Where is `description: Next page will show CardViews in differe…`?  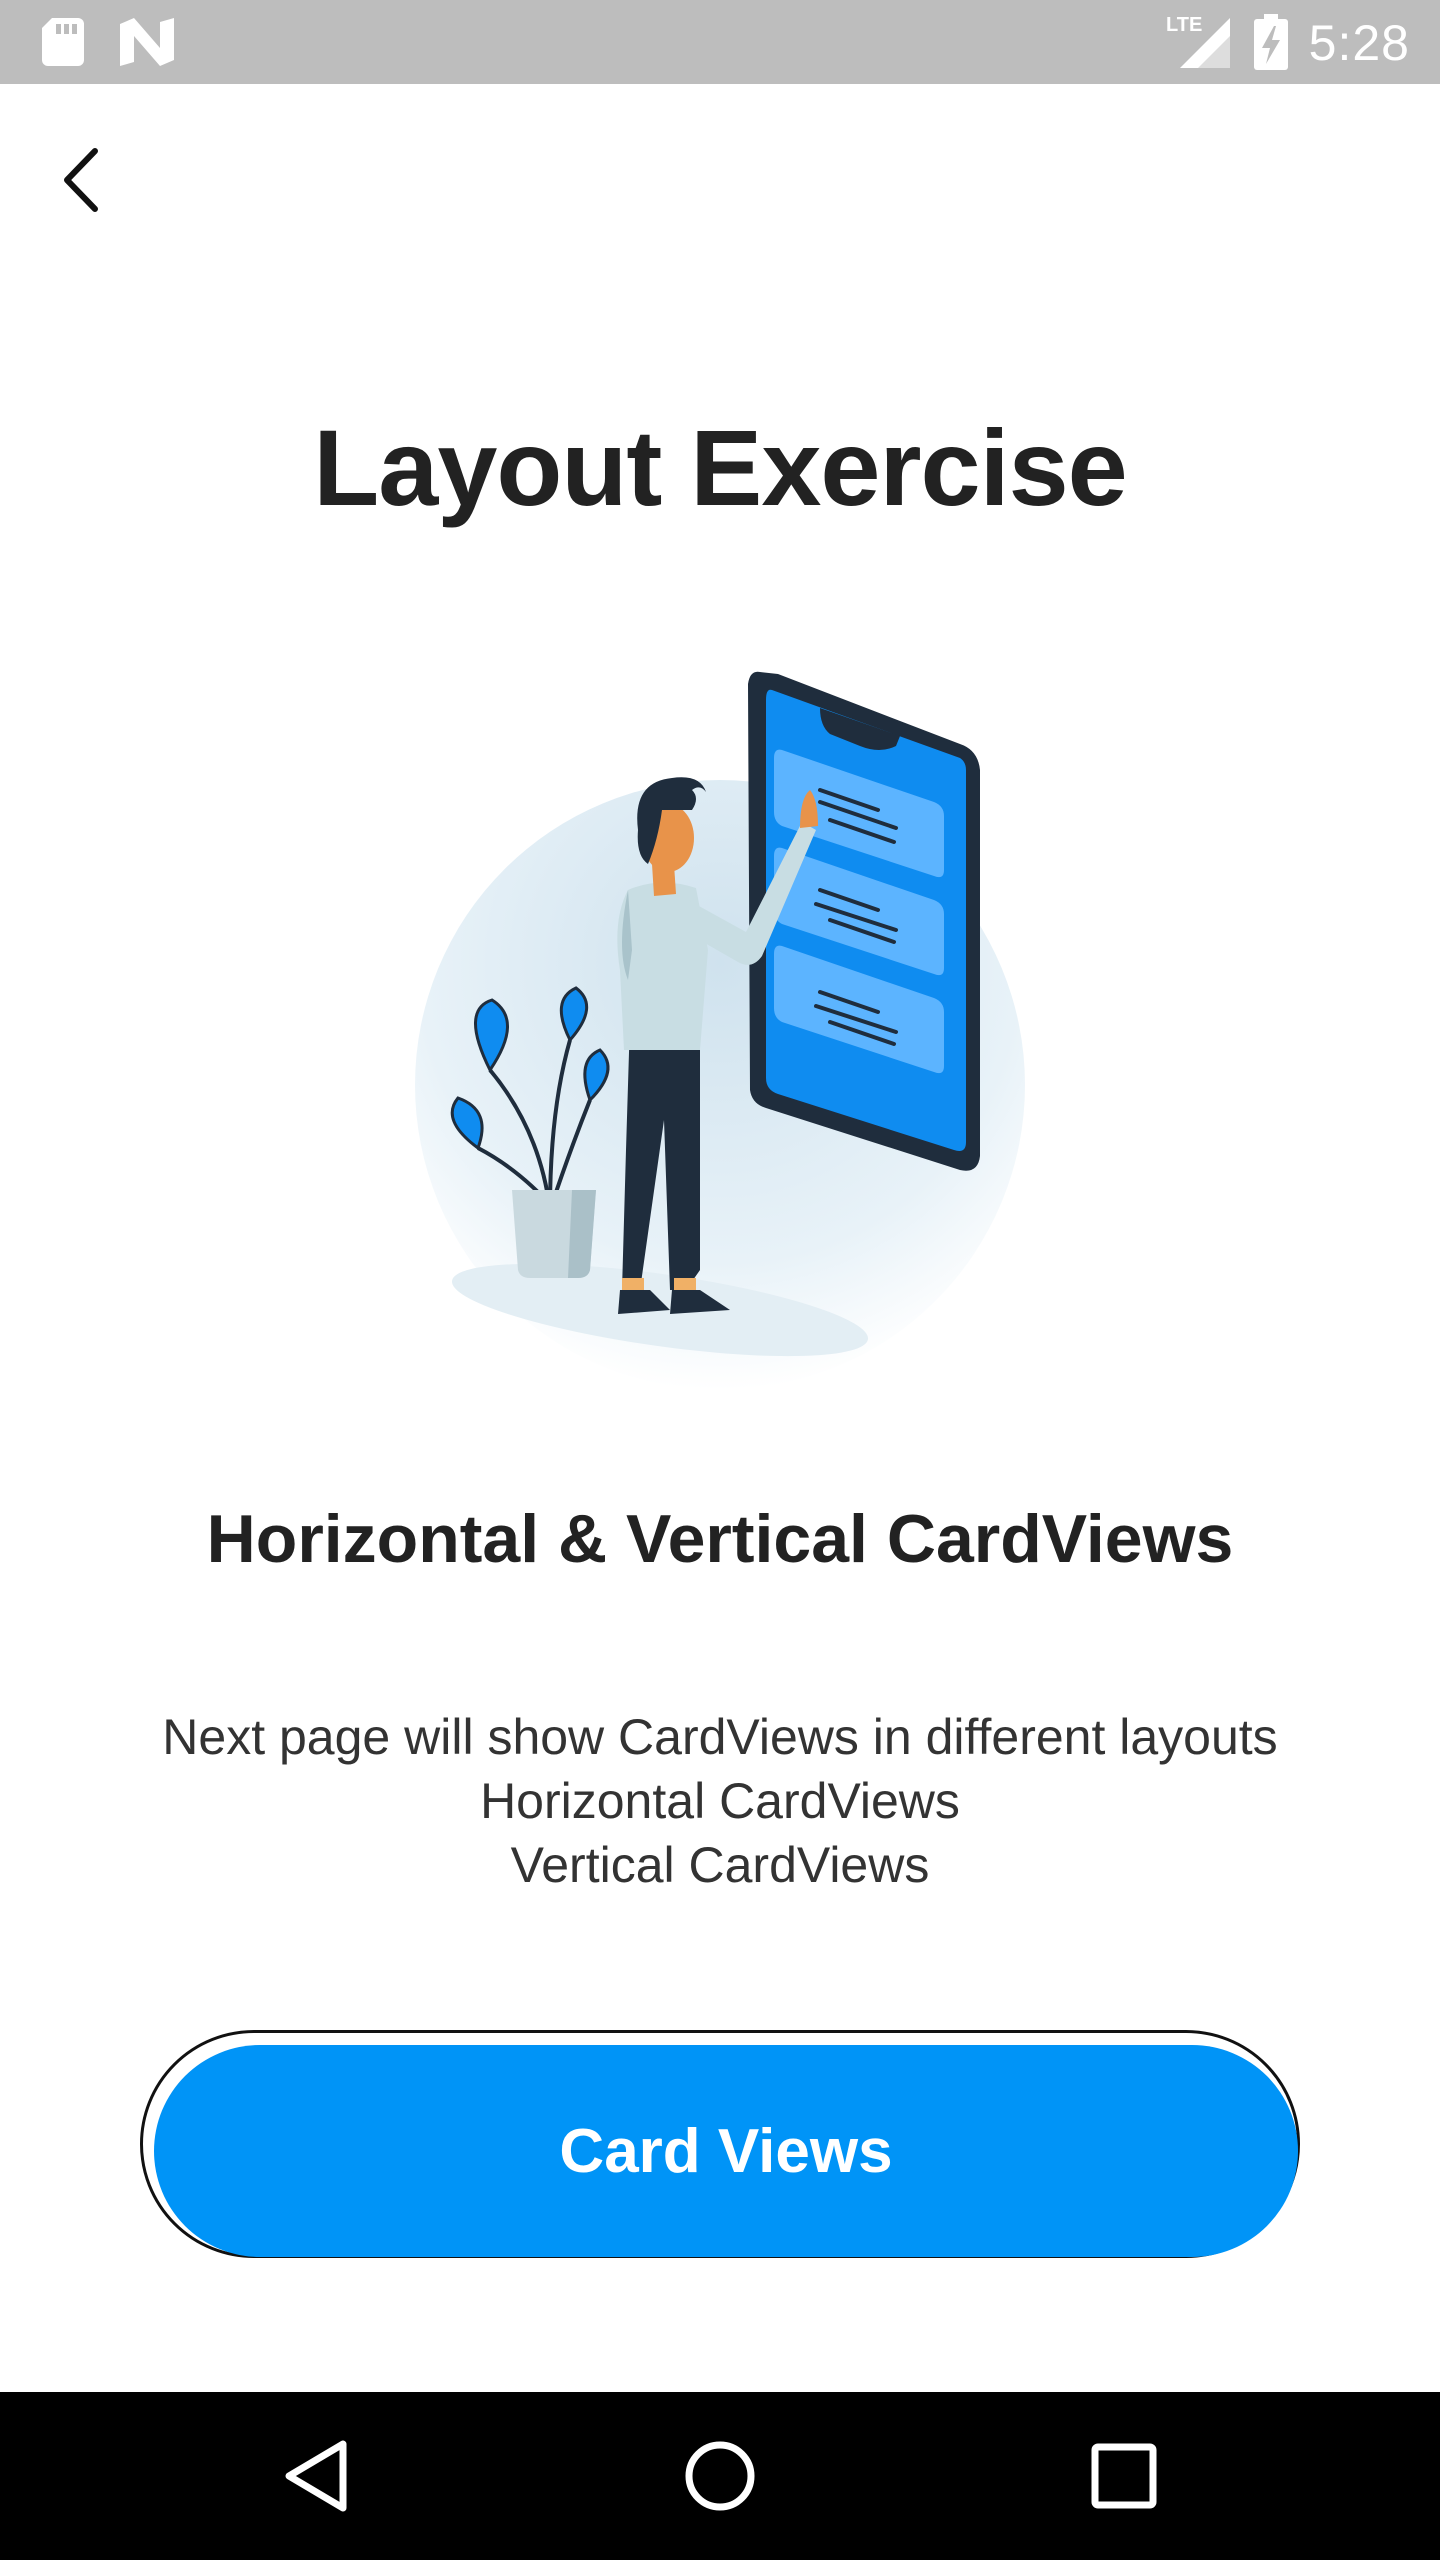 description: Next page will show CardViews in differe… is located at coordinates (720, 1801).